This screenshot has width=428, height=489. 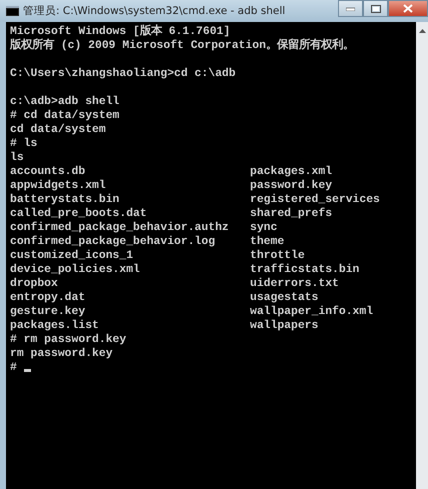 What do you see at coordinates (182, 46) in the screenshot?
I see `console-line: 版权所有 (c) 2009 Microsoft Corporation。保留所有权利。` at bounding box center [182, 46].